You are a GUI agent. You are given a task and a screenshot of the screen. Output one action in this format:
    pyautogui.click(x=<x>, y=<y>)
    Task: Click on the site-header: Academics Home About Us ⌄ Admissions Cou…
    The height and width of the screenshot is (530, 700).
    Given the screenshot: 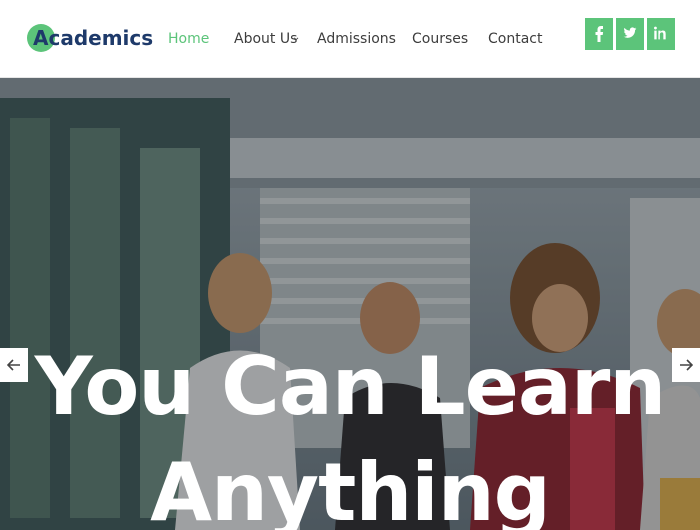 What is the action you would take?
    pyautogui.click(x=350, y=39)
    